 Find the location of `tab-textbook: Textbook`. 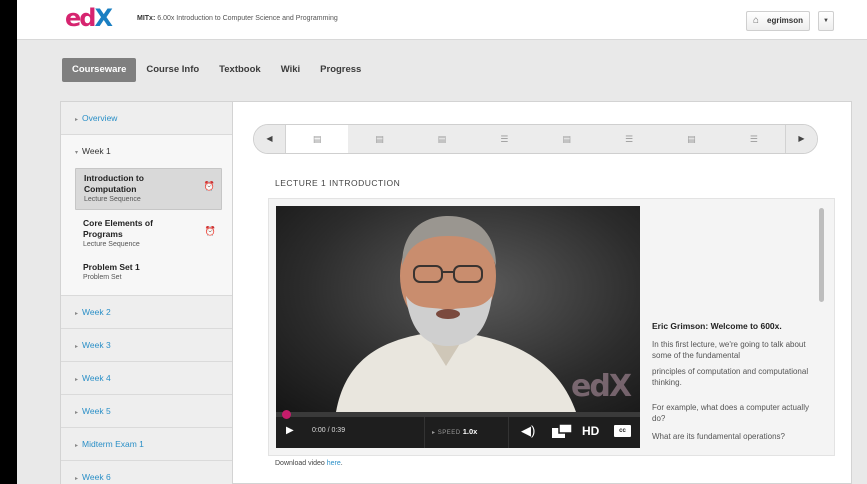

tab-textbook: Textbook is located at coordinates (240, 70).